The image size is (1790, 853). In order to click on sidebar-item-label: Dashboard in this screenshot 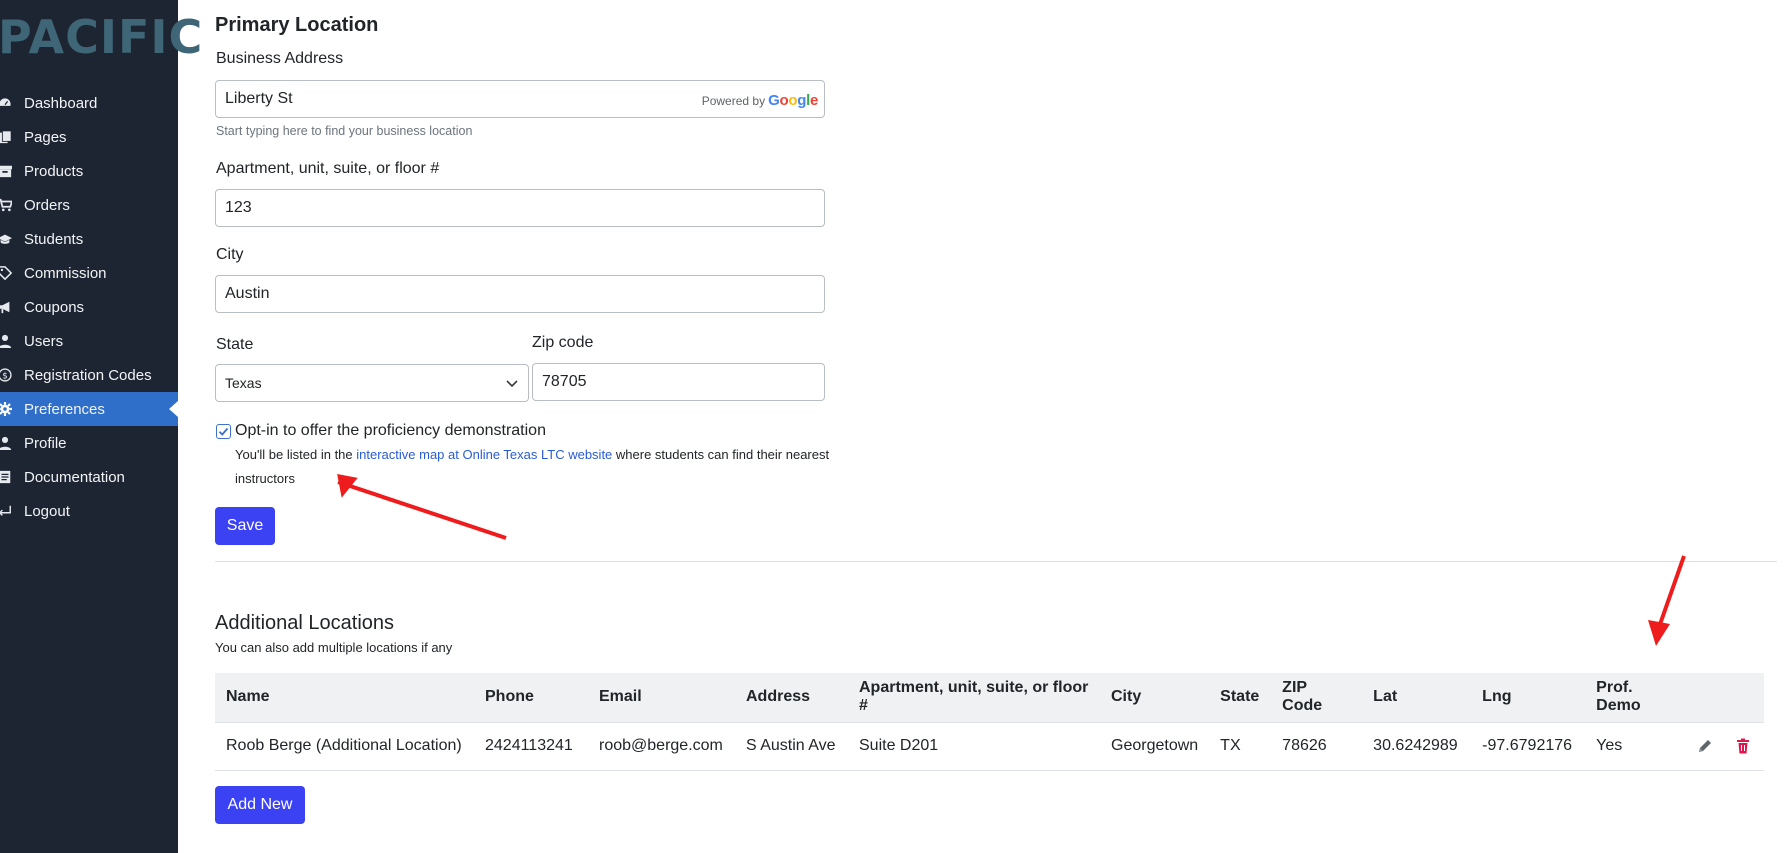, I will do `click(61, 103)`.